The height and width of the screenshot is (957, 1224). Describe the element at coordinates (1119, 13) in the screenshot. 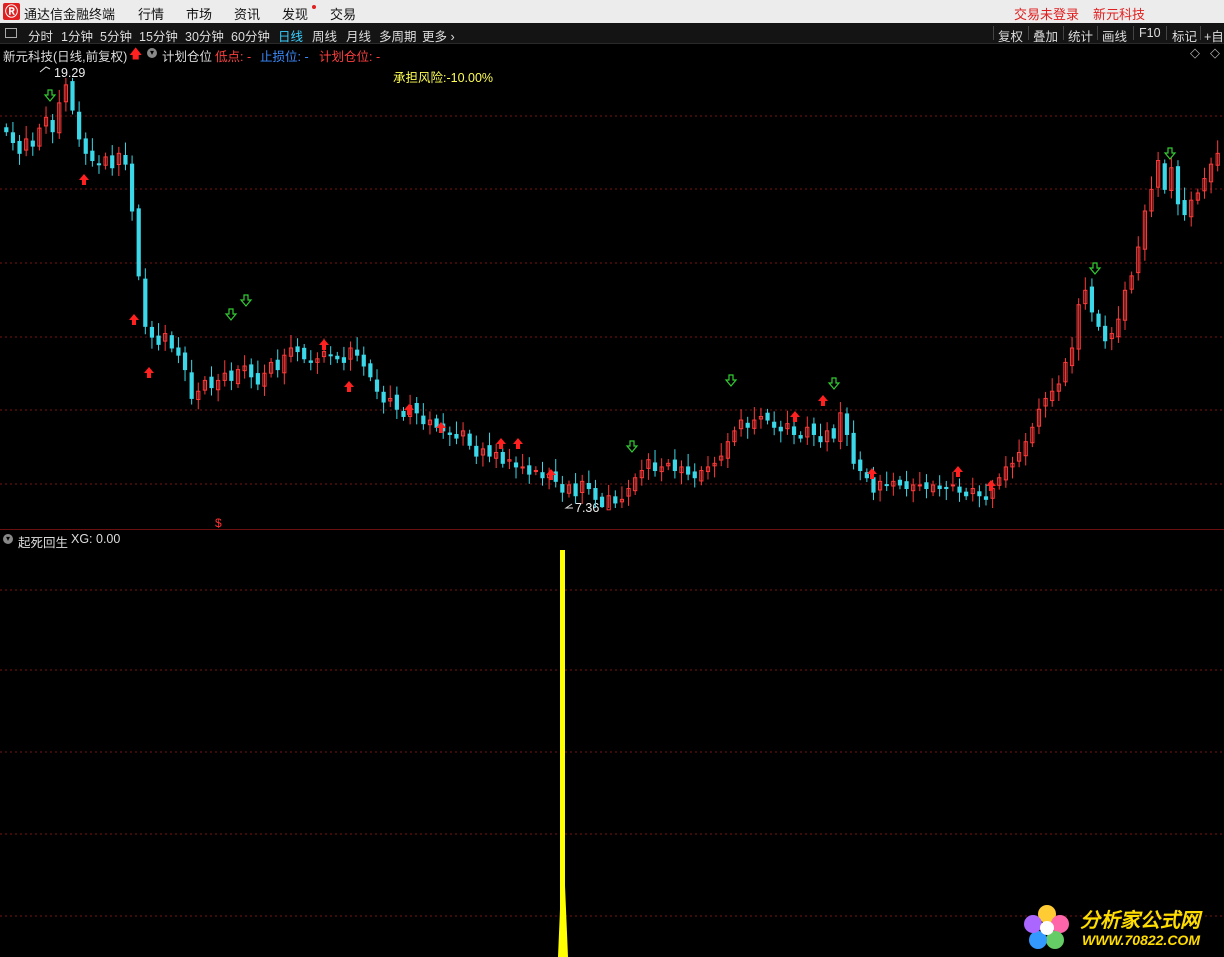

I see `current-stock-name: 新元科技` at that location.